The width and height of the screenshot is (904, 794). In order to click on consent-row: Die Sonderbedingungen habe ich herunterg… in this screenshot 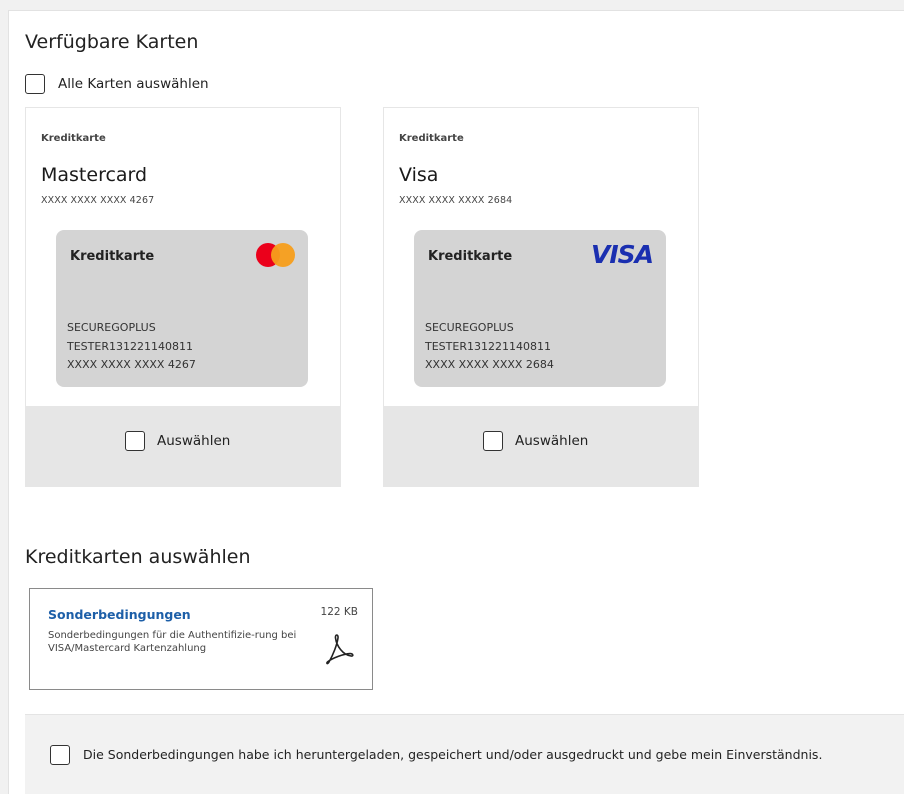, I will do `click(464, 754)`.